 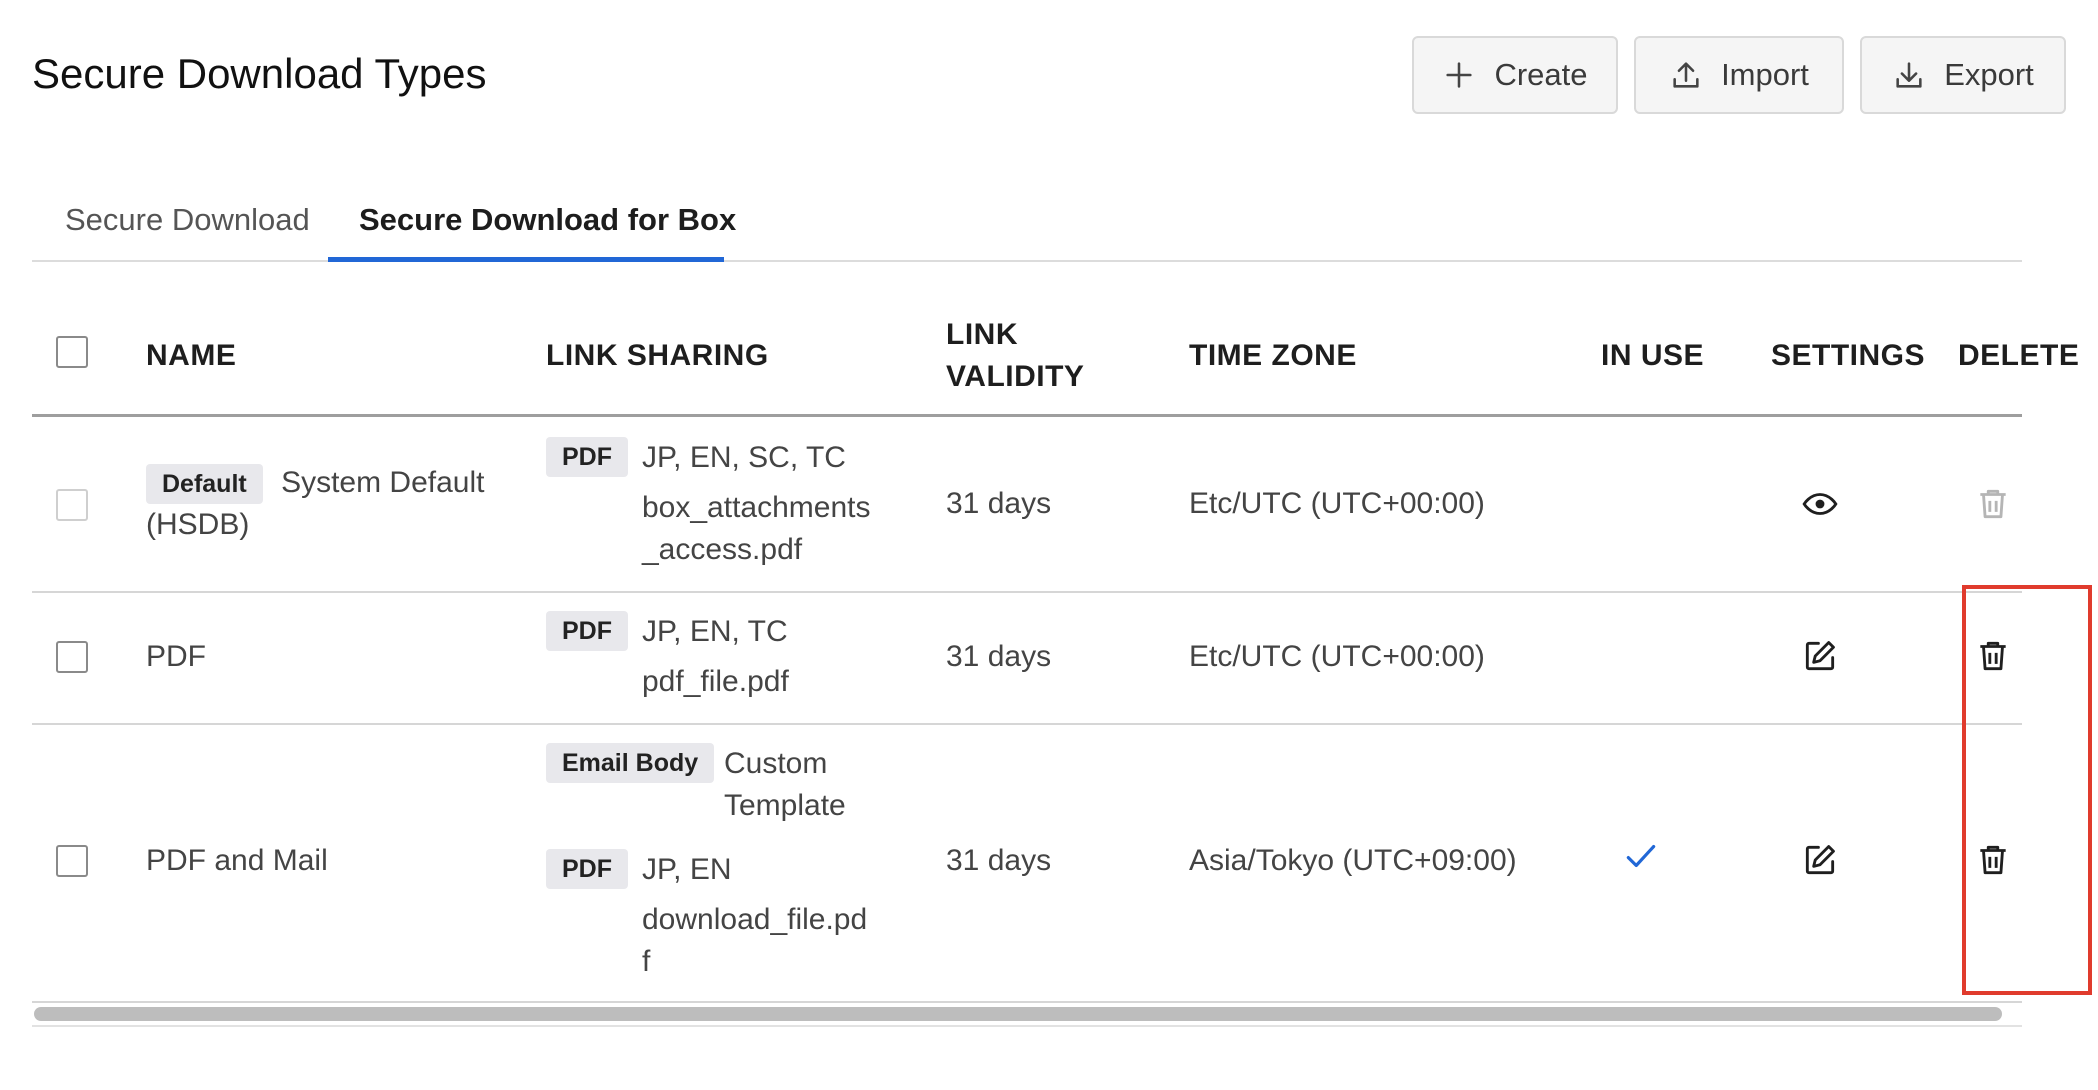 I want to click on header-time-zone: TIME ZONE, so click(x=1273, y=355).